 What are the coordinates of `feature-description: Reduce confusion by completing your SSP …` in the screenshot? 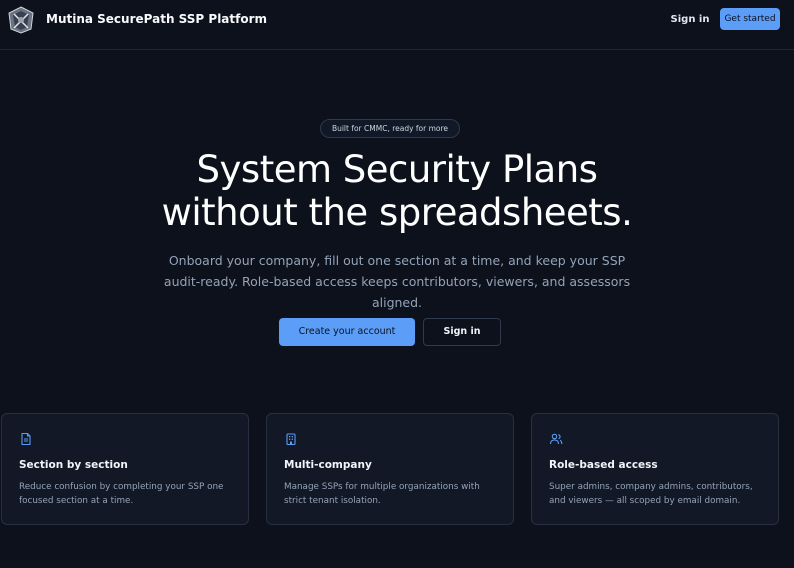 It's located at (121, 494).